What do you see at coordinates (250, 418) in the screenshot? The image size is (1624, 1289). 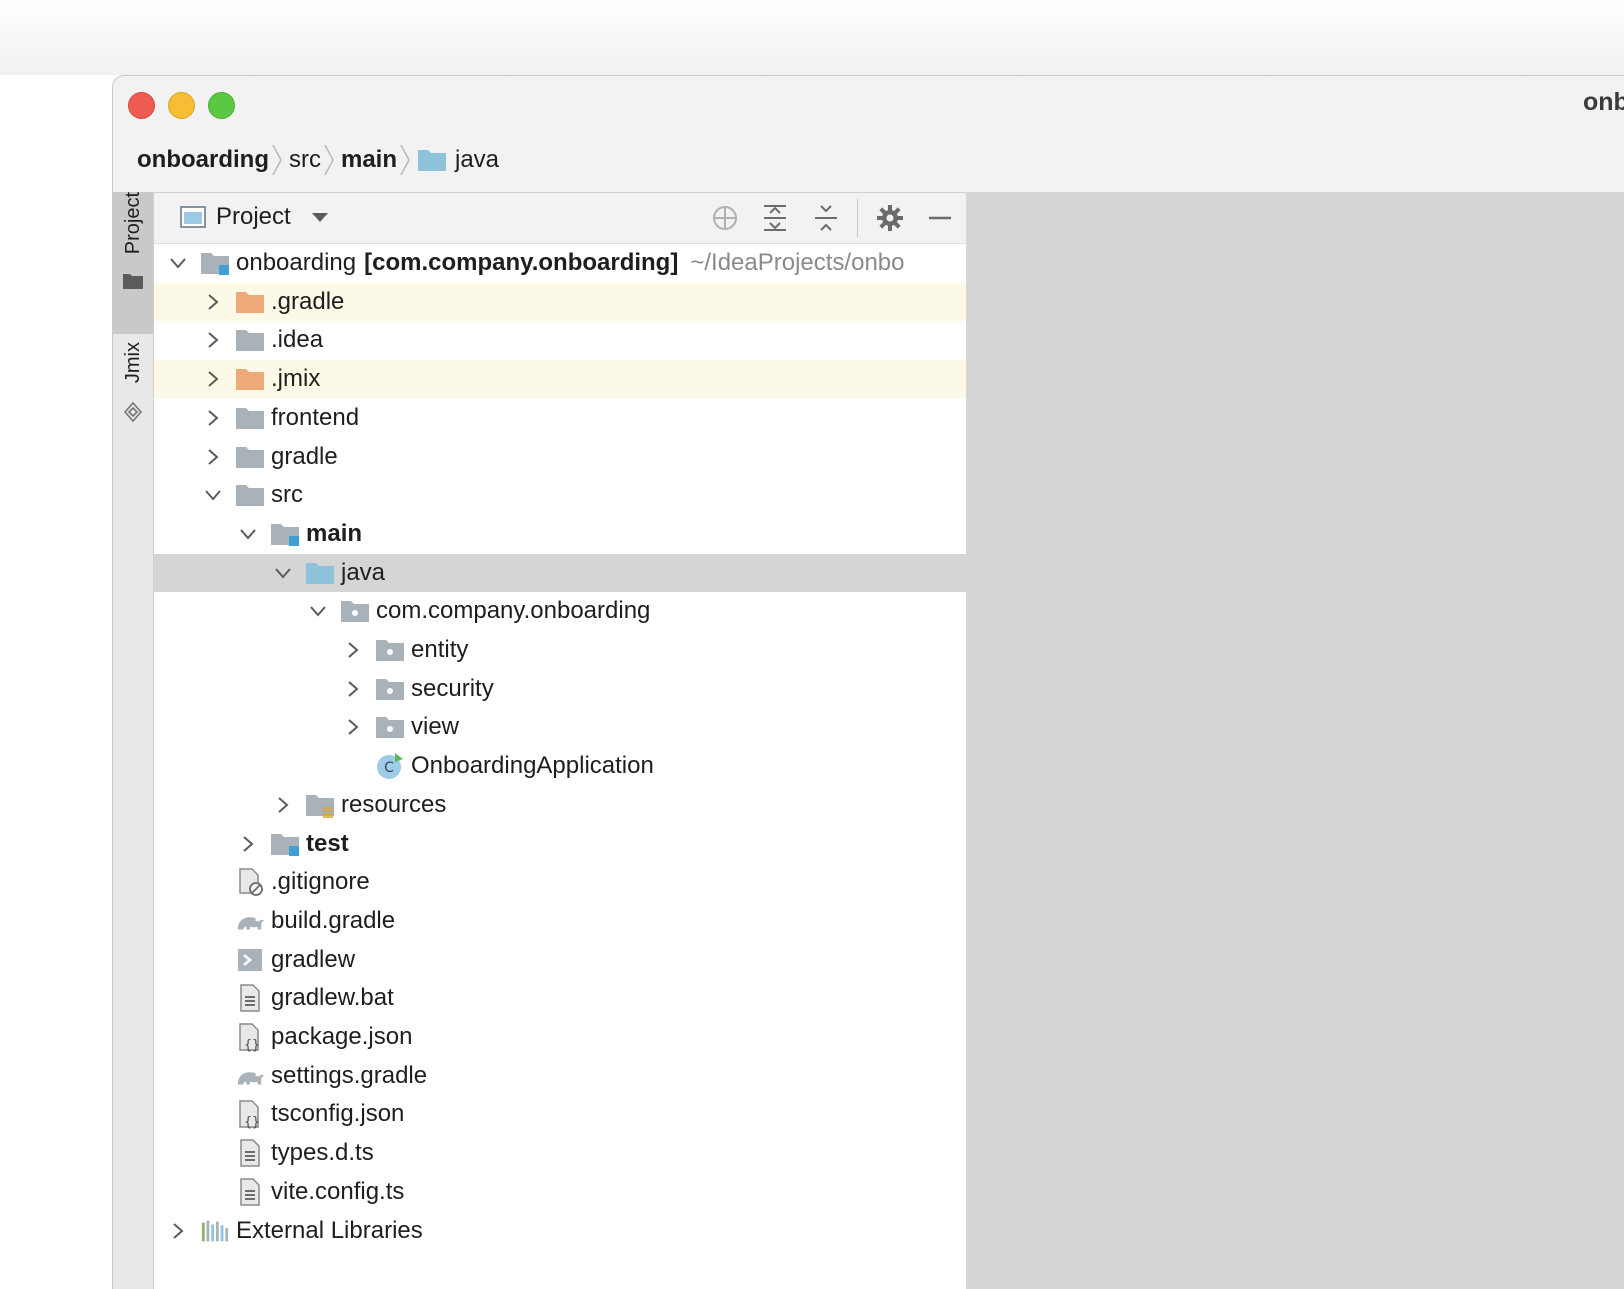 I see `folder-gray-icon` at bounding box center [250, 418].